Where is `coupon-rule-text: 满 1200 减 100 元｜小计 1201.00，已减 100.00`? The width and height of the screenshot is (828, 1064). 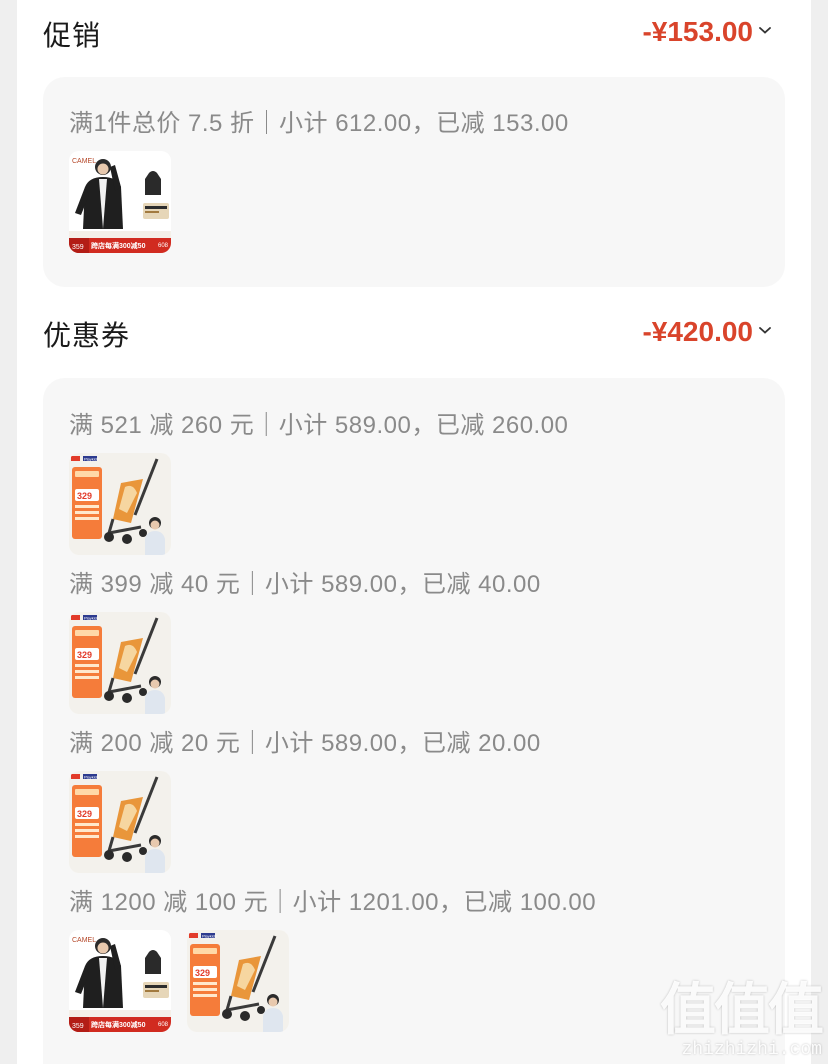 coupon-rule-text: 满 1200 减 100 元｜小计 1201.00，已减 100.00 is located at coordinates (333, 902).